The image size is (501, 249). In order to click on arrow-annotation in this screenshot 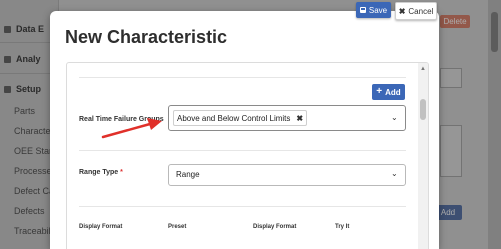, I will do `click(131, 128)`.